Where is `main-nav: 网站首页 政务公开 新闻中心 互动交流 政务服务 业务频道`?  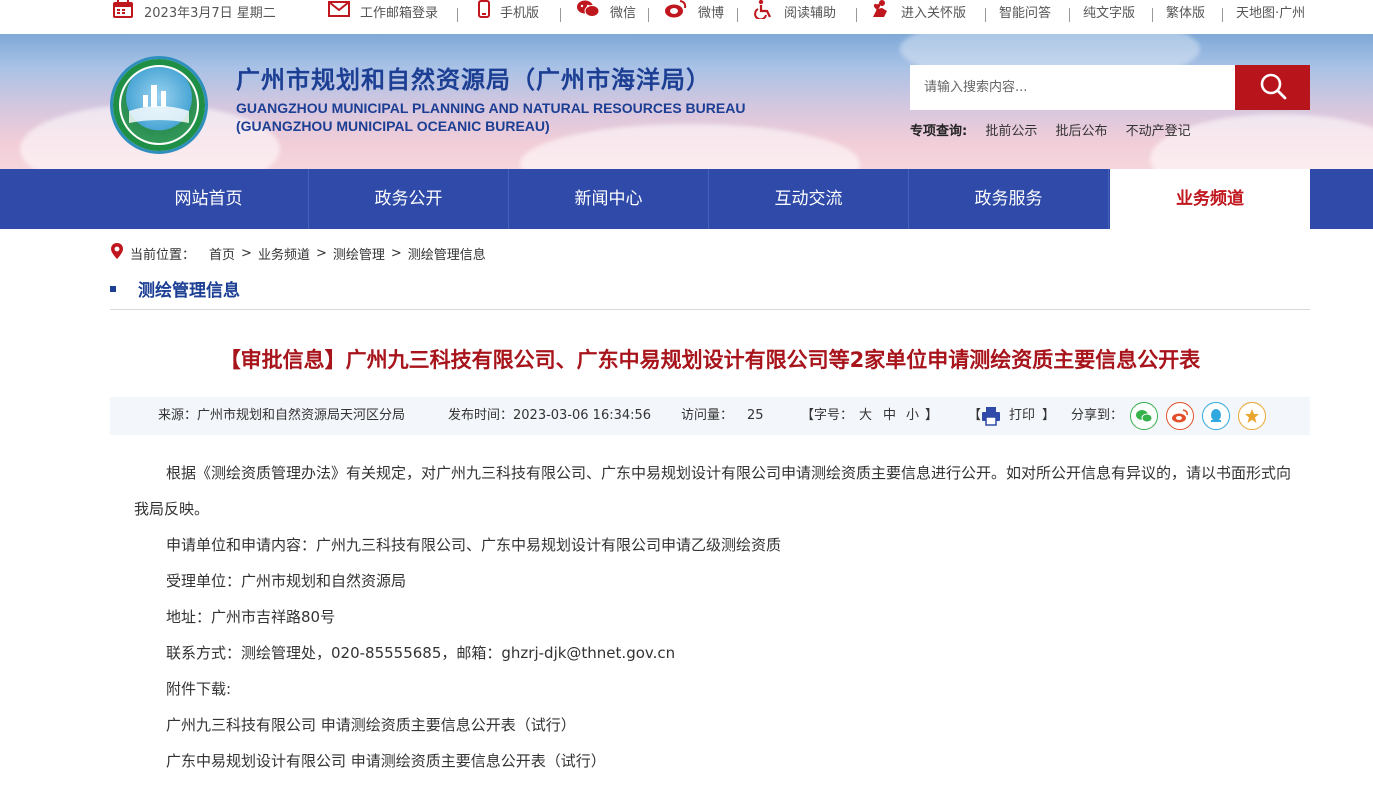 main-nav: 网站首页 政务公开 新闻中心 互动交流 政务服务 业务频道 is located at coordinates (686, 199).